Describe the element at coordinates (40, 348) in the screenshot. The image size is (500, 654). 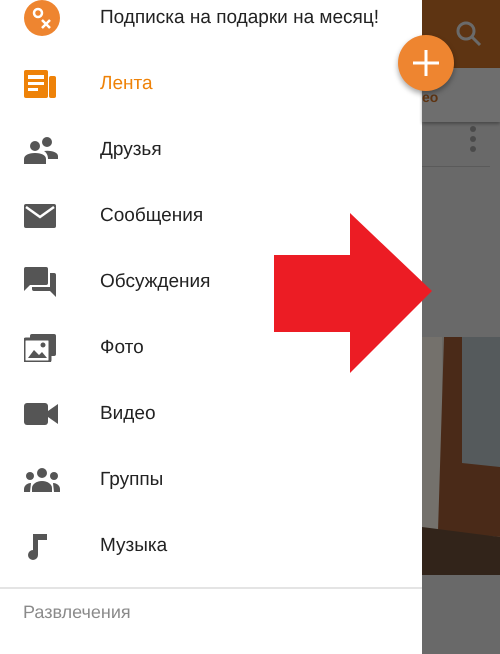
I see `photos-icon` at that location.